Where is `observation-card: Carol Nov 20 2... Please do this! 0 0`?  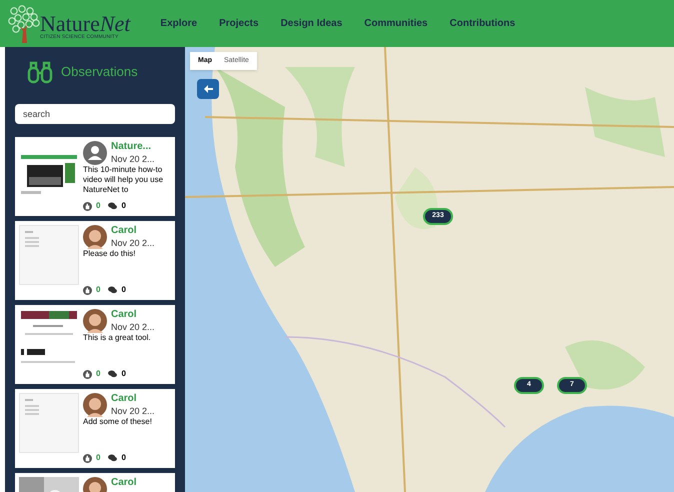
observation-card: Carol Nov 20 2... Please do this! 0 0 is located at coordinates (95, 260).